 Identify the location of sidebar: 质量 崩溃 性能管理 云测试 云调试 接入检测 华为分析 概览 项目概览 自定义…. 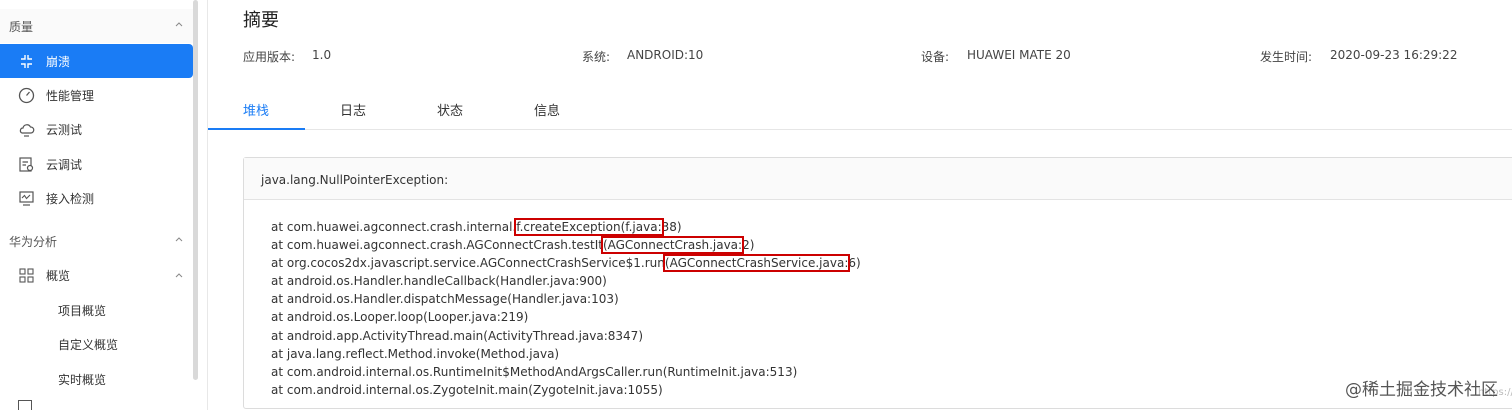
(104, 205).